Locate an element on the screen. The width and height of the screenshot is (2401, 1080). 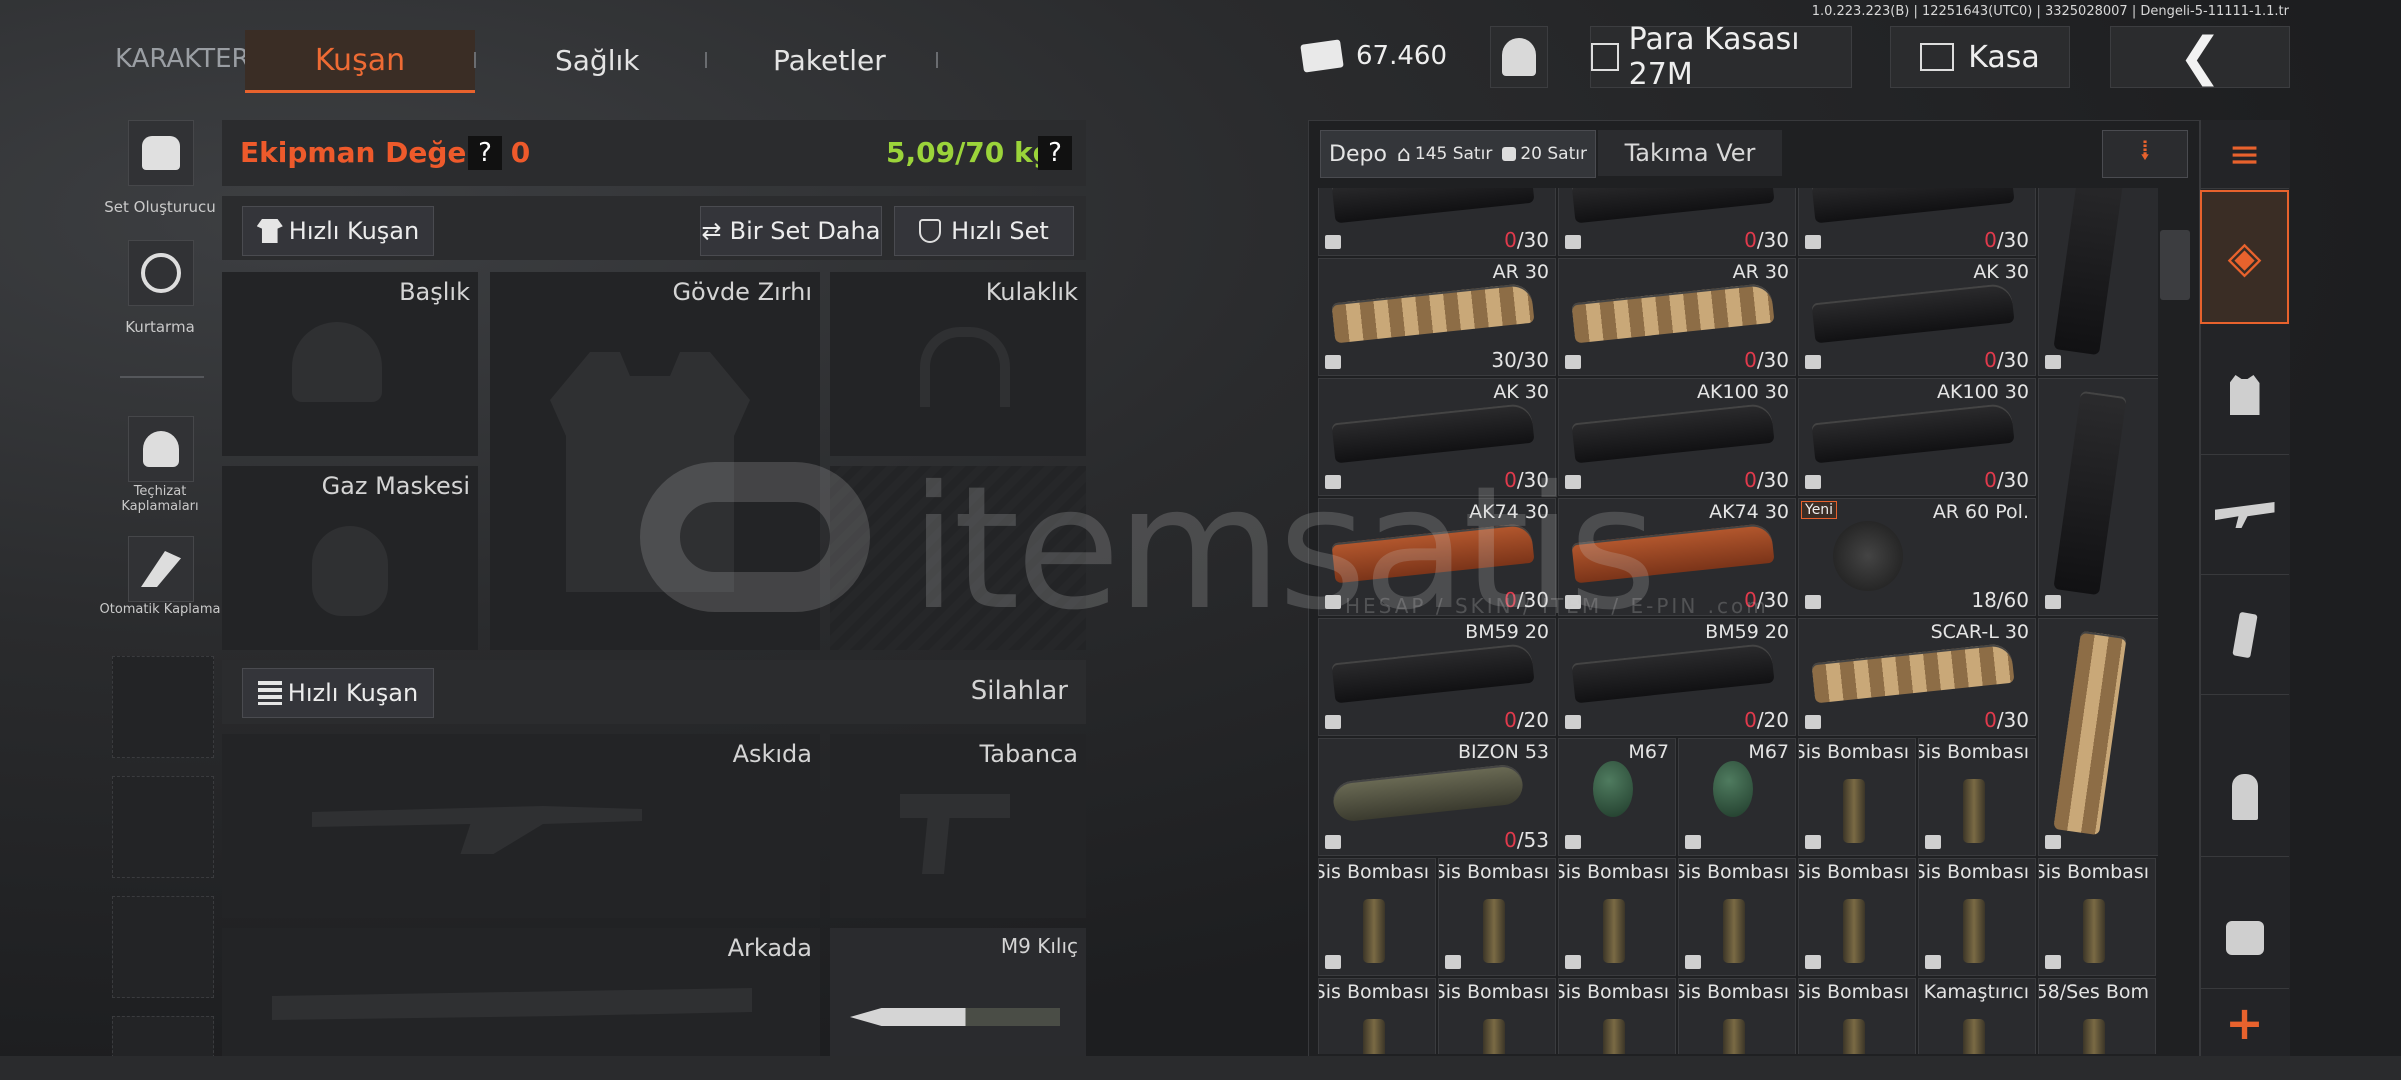
tab-saglik: Sağlık is located at coordinates (597, 60).